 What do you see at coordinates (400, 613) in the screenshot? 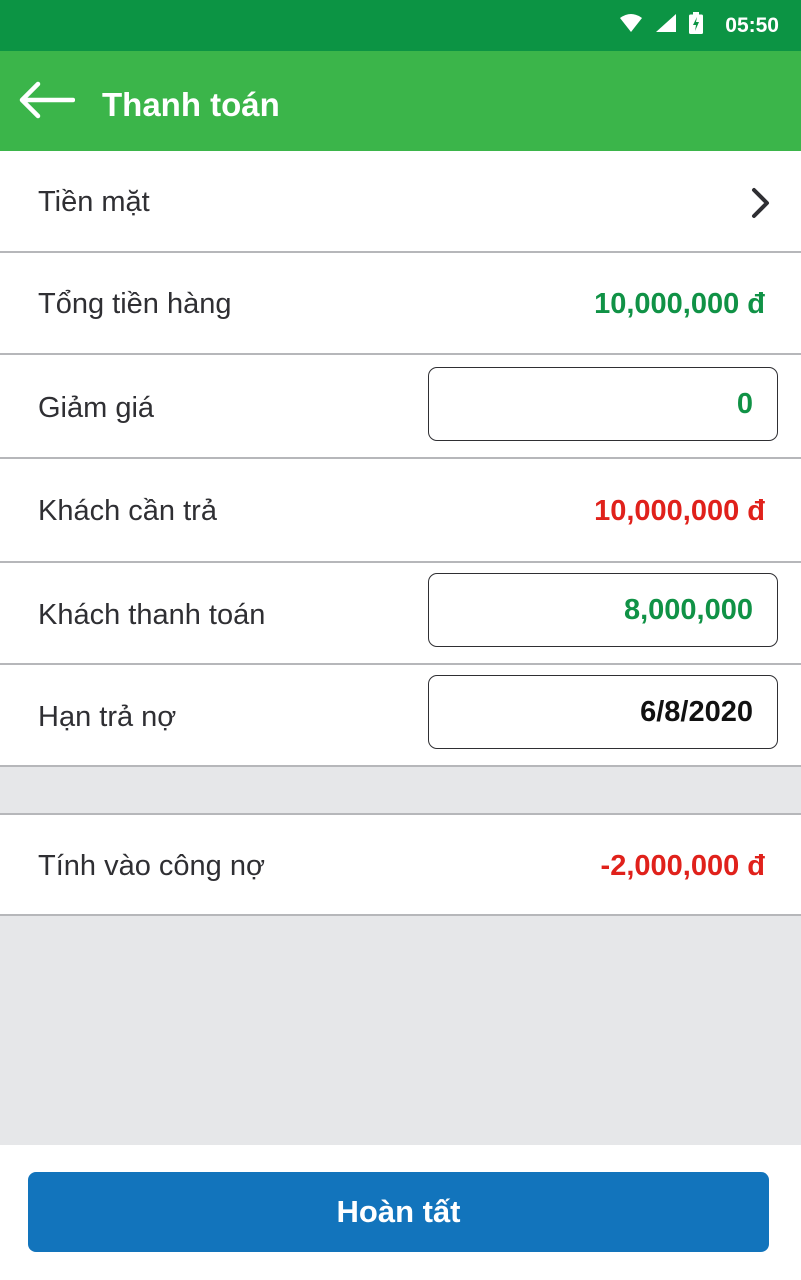
I see `customer-paid-row: Khách thanh toán 8,000,000` at bounding box center [400, 613].